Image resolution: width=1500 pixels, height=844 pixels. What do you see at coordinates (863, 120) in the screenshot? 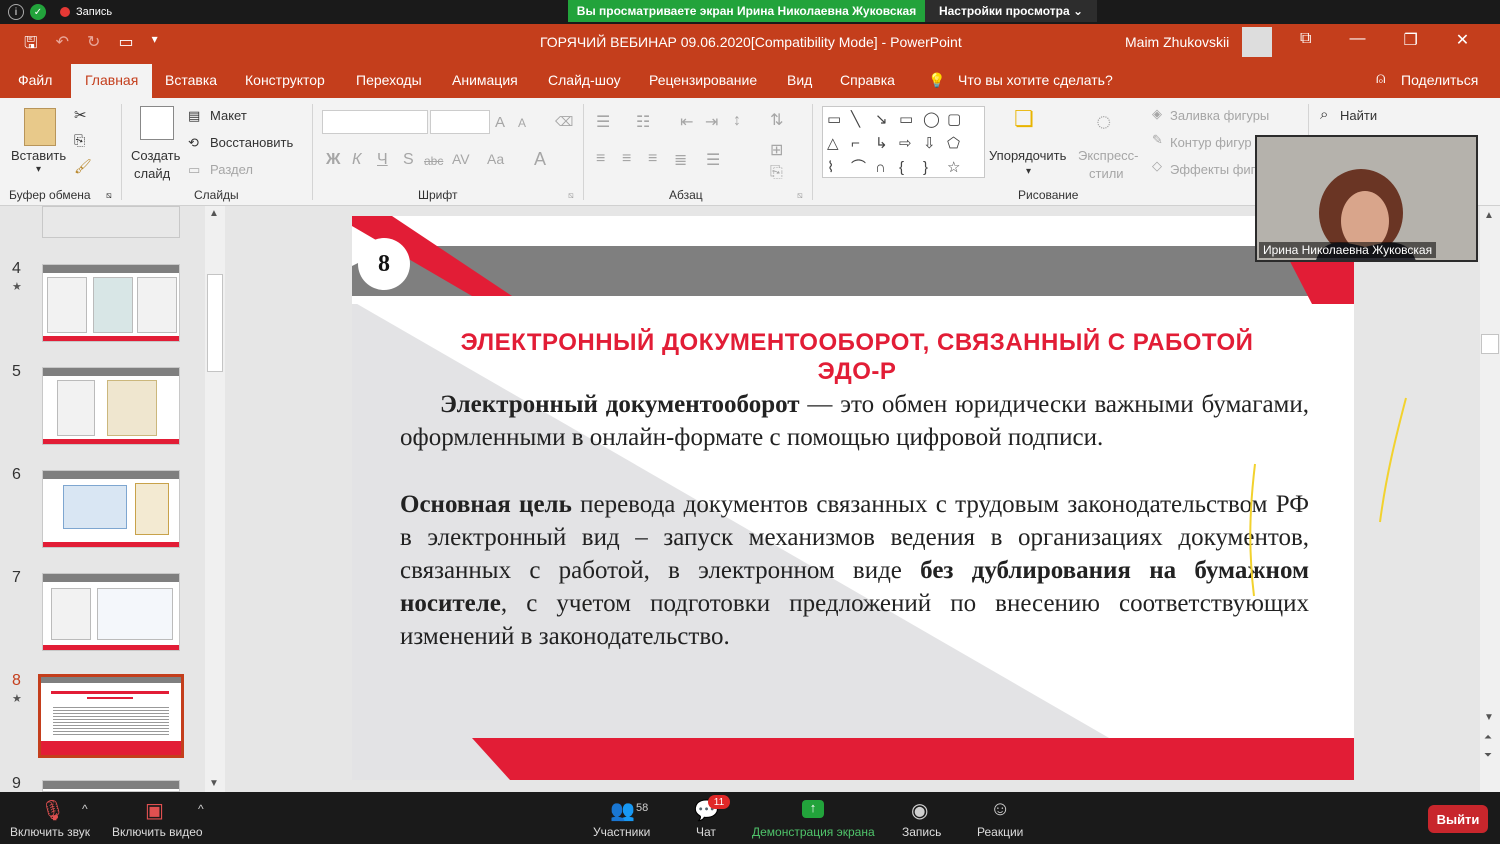
I see `line-shape-icon: ╲` at bounding box center [863, 120].